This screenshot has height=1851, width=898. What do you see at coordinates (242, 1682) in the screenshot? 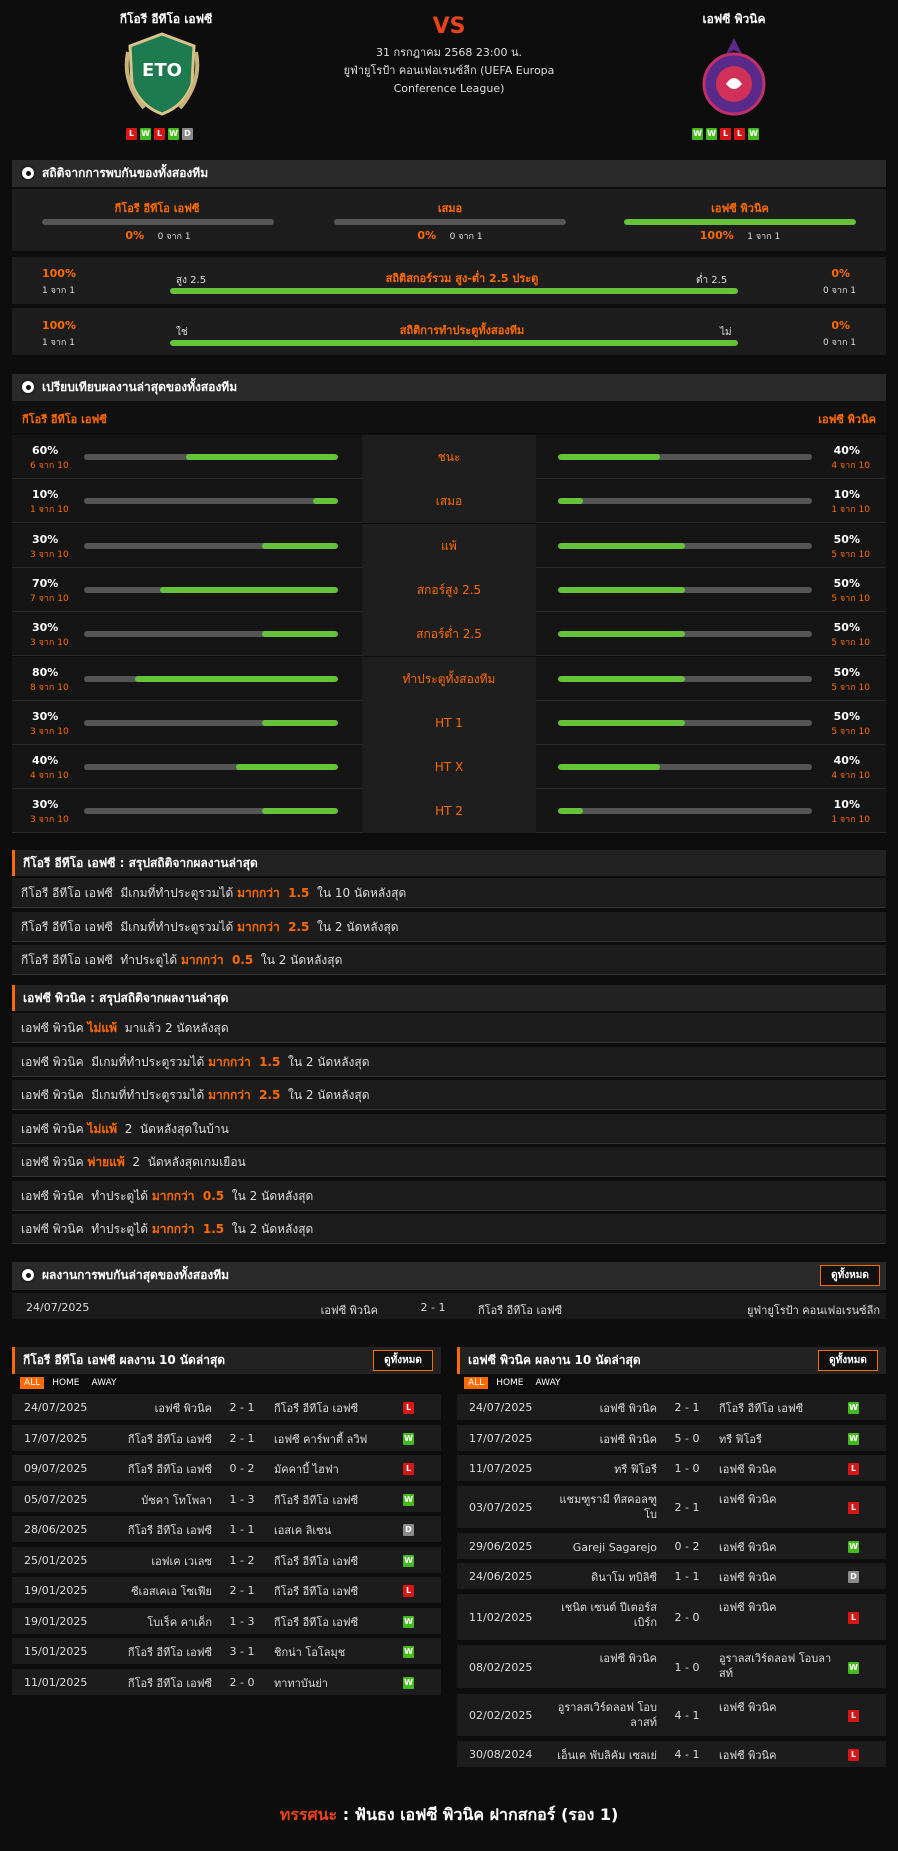
I see `score: 2 - 0` at bounding box center [242, 1682].